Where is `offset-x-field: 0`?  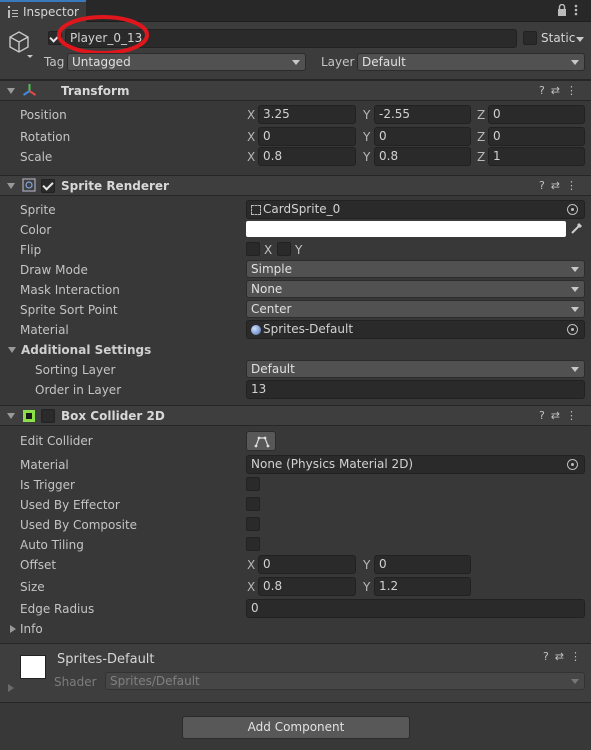
offset-x-field: 0 is located at coordinates (307, 564).